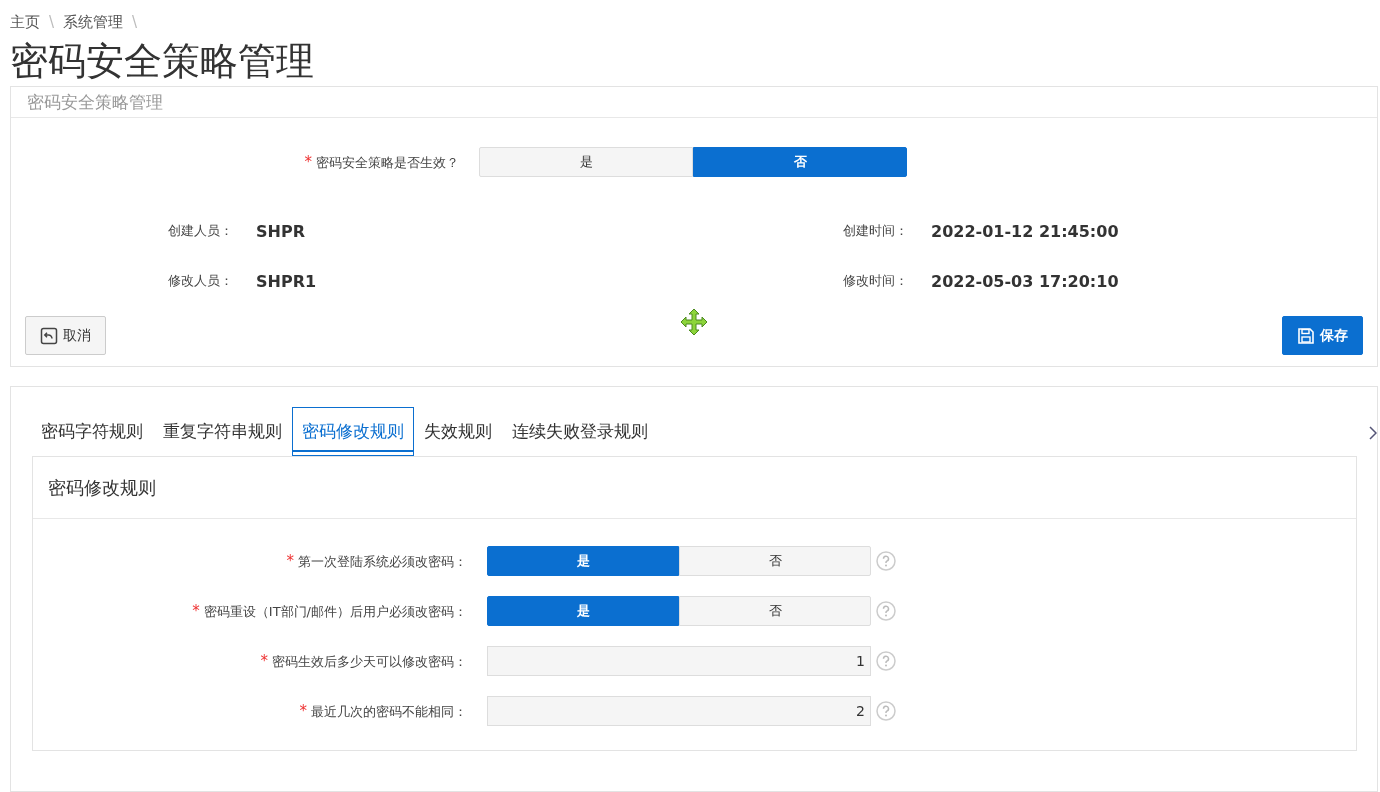  Describe the element at coordinates (1322, 335) in the screenshot. I see `save-button: 保存` at that location.